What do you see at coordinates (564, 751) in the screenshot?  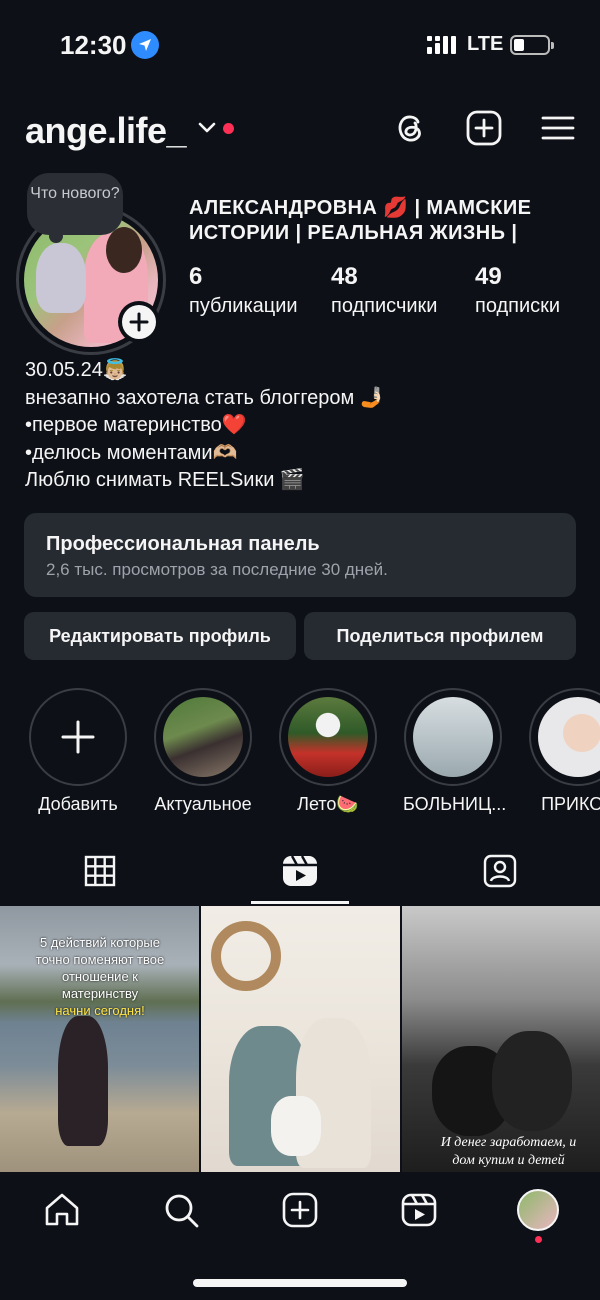 I see `highlight-item: ПРИКОЛ` at bounding box center [564, 751].